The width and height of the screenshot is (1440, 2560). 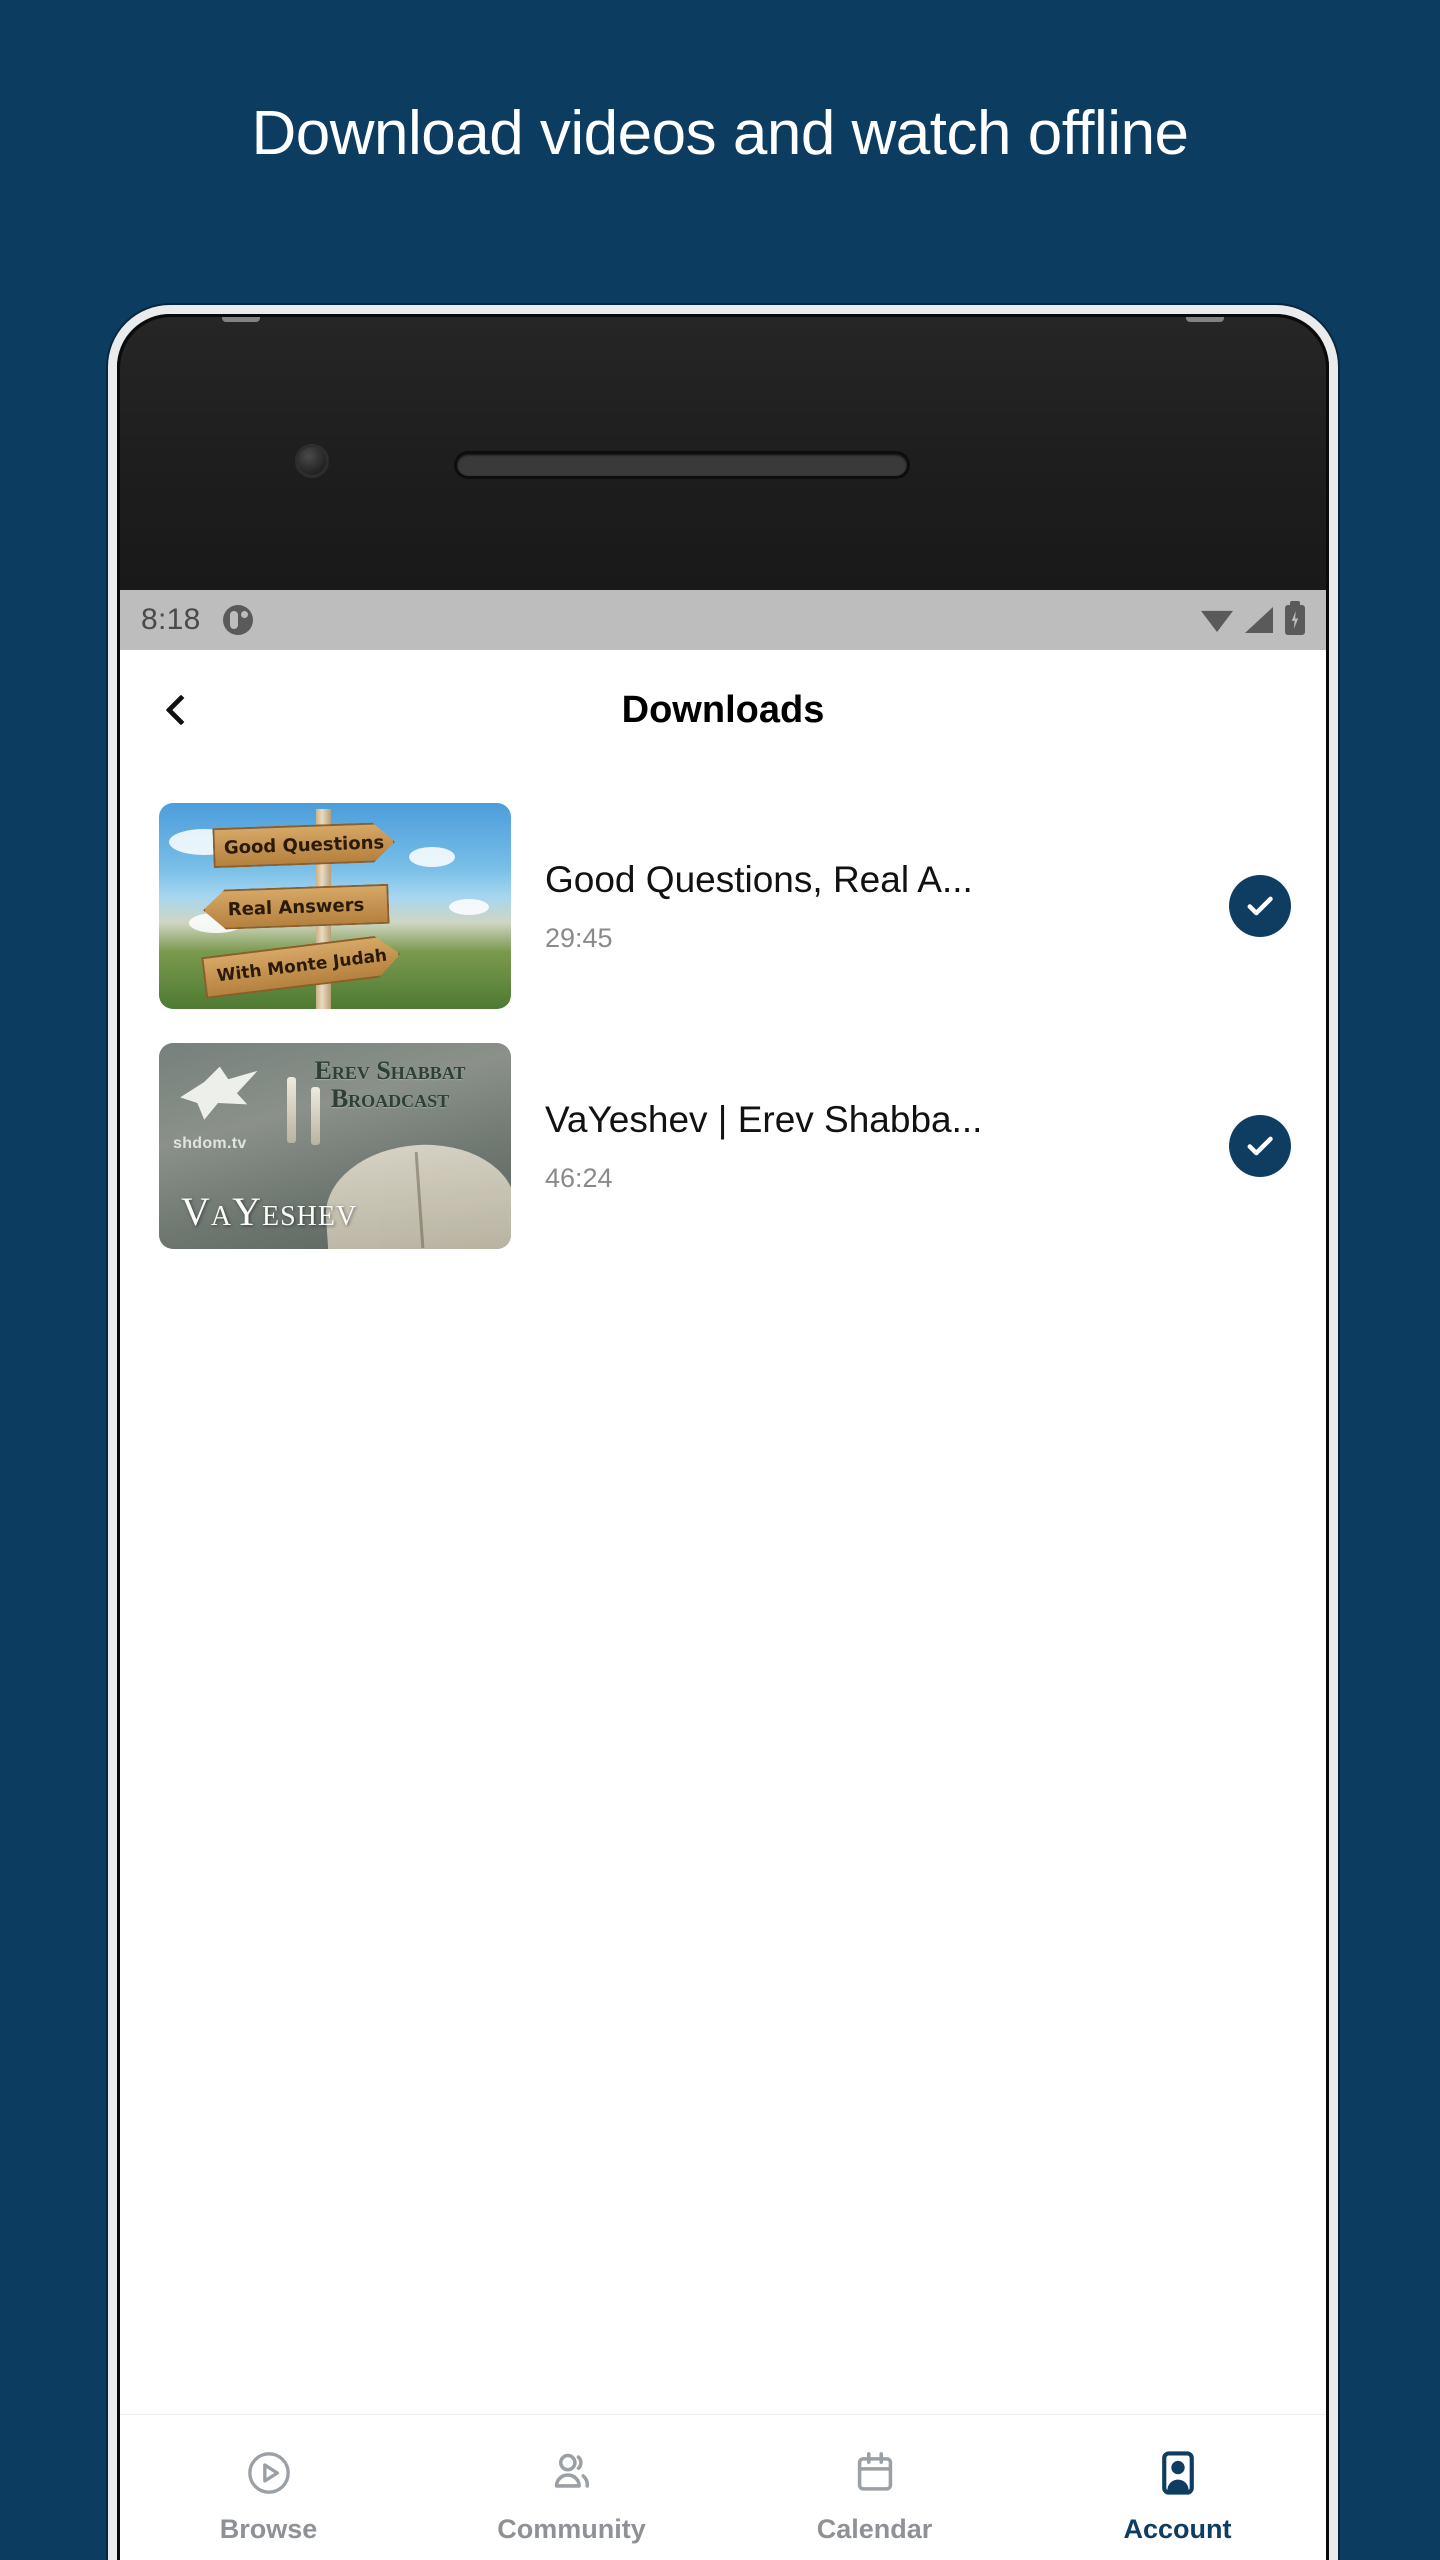 I want to click on app-header: Downloads, so click(x=723, y=710).